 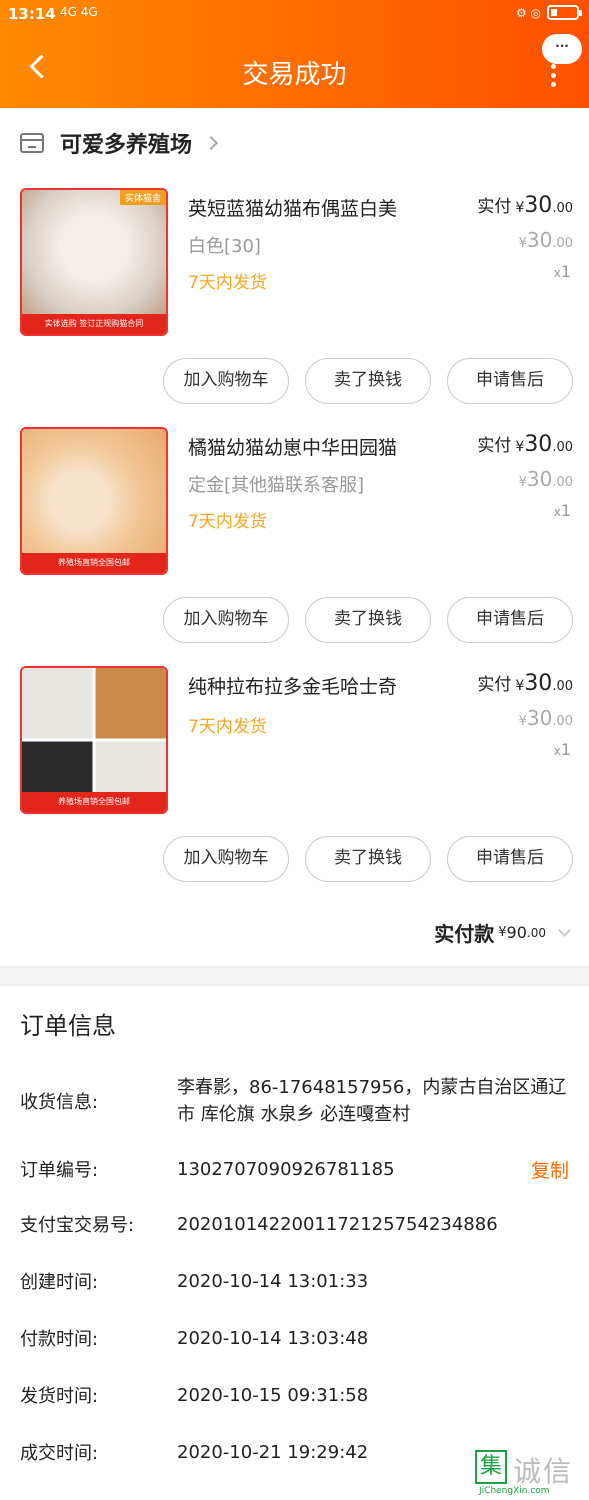 I want to click on watermark-logo: 集, so click(x=491, y=1467).